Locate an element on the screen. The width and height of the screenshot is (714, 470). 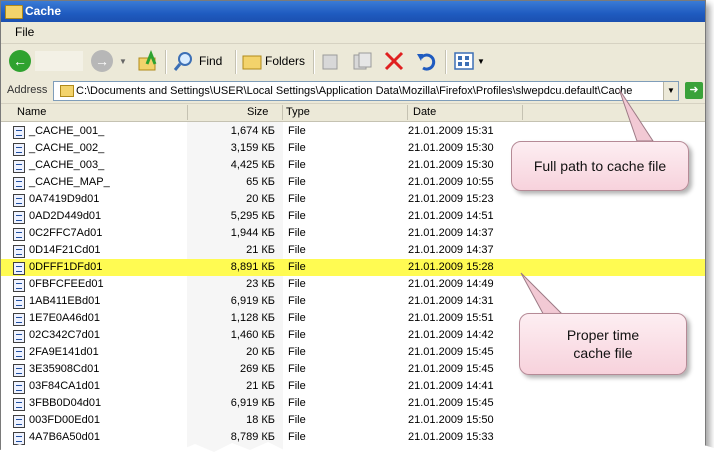
callout-proper-time: Proper time cache file is located at coordinates (603, 344).